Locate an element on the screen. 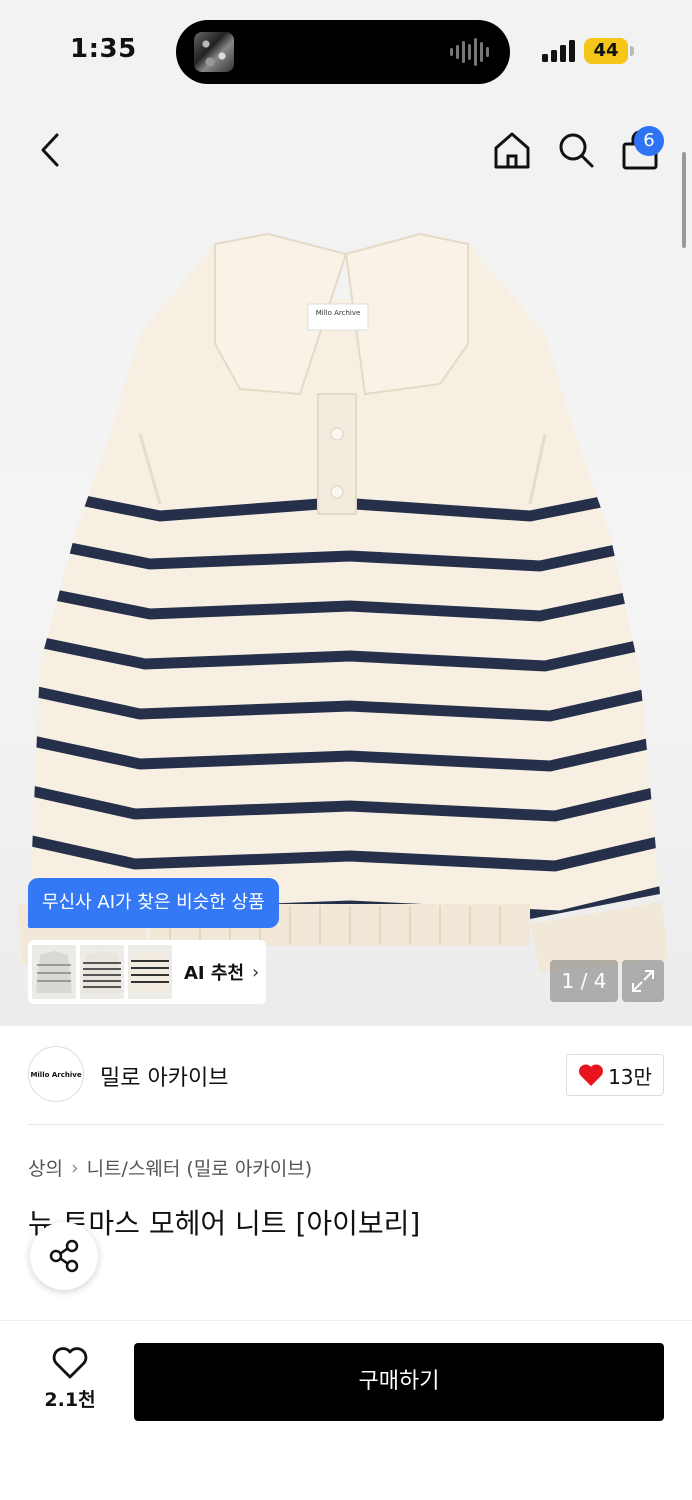 The height and width of the screenshot is (1500, 692). brand-like-button: 13만 is located at coordinates (615, 1075).